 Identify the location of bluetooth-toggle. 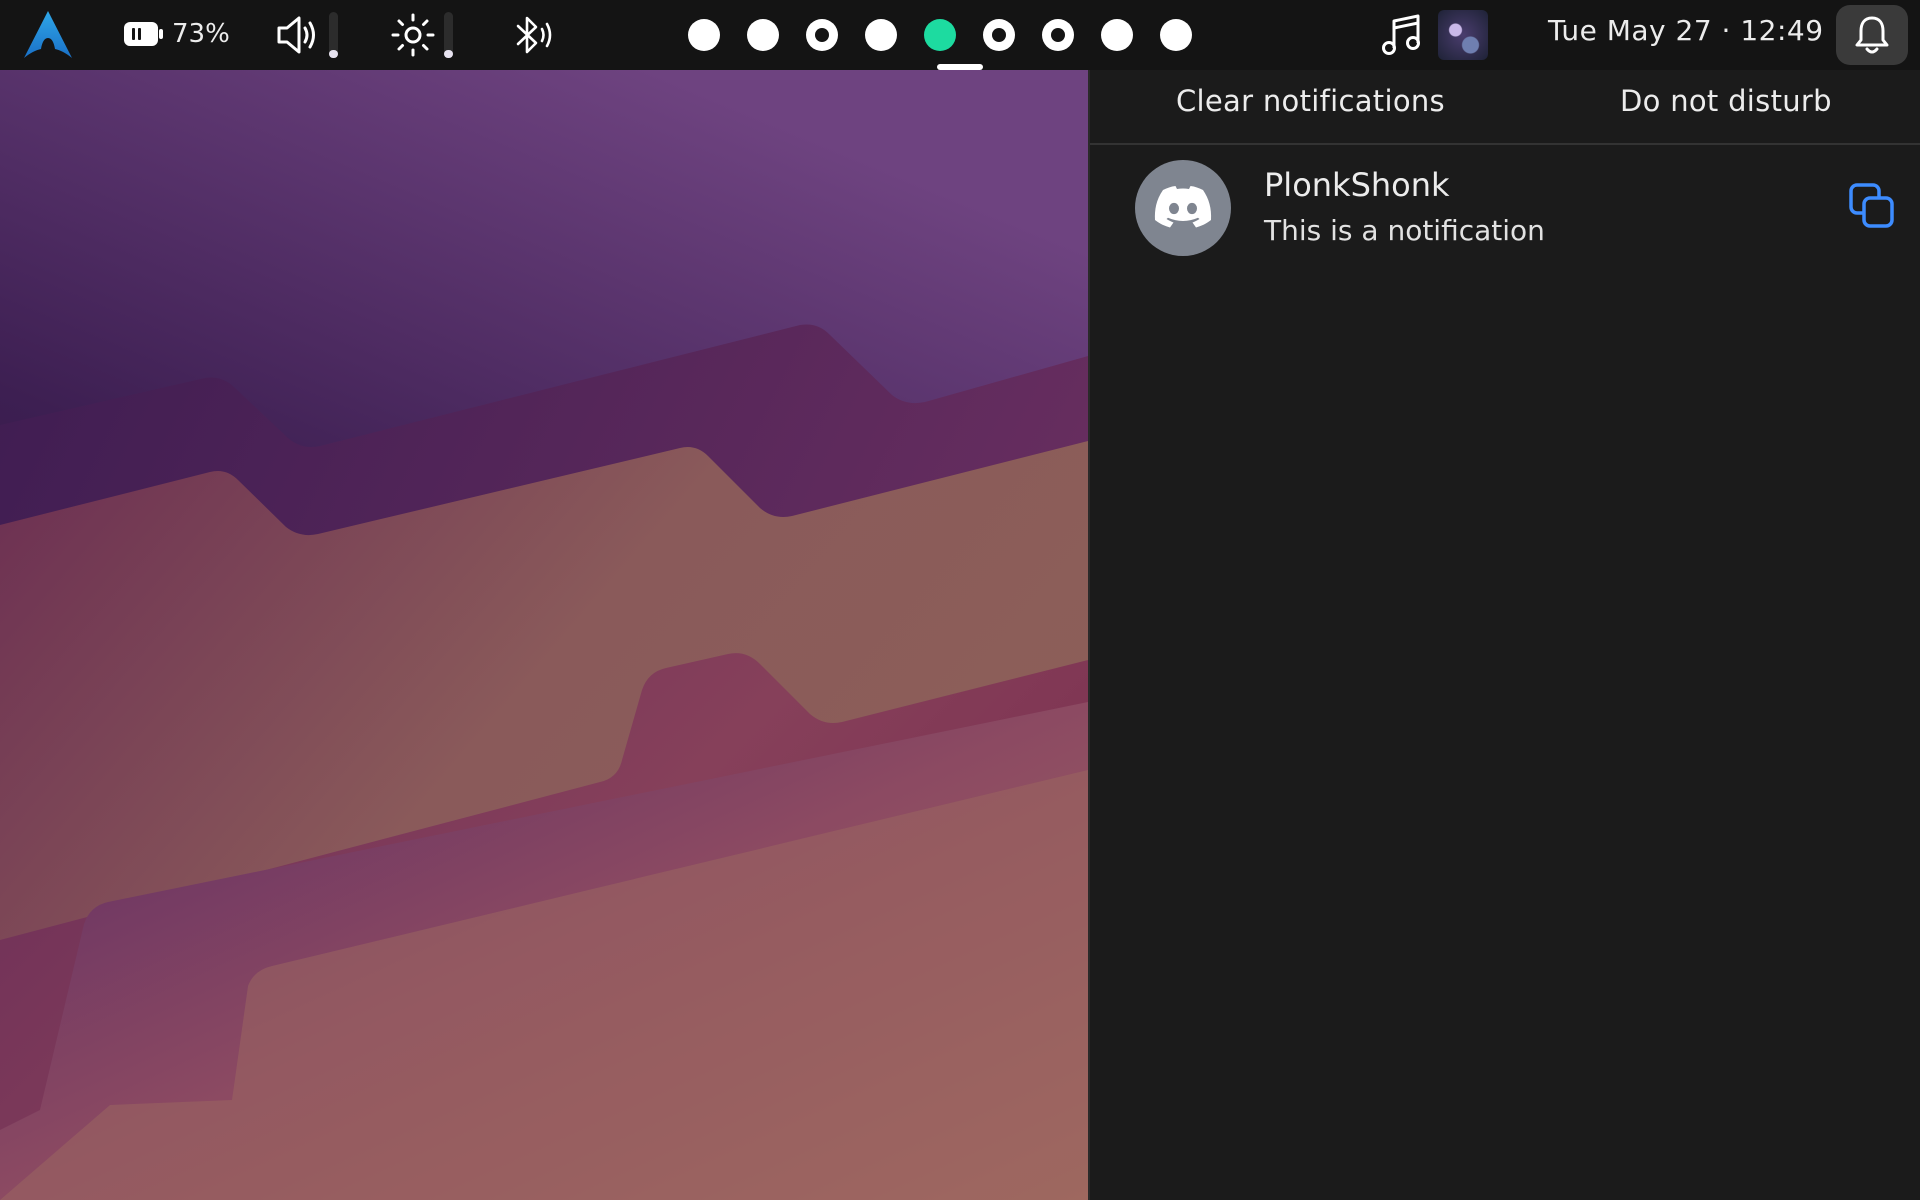
(533, 35).